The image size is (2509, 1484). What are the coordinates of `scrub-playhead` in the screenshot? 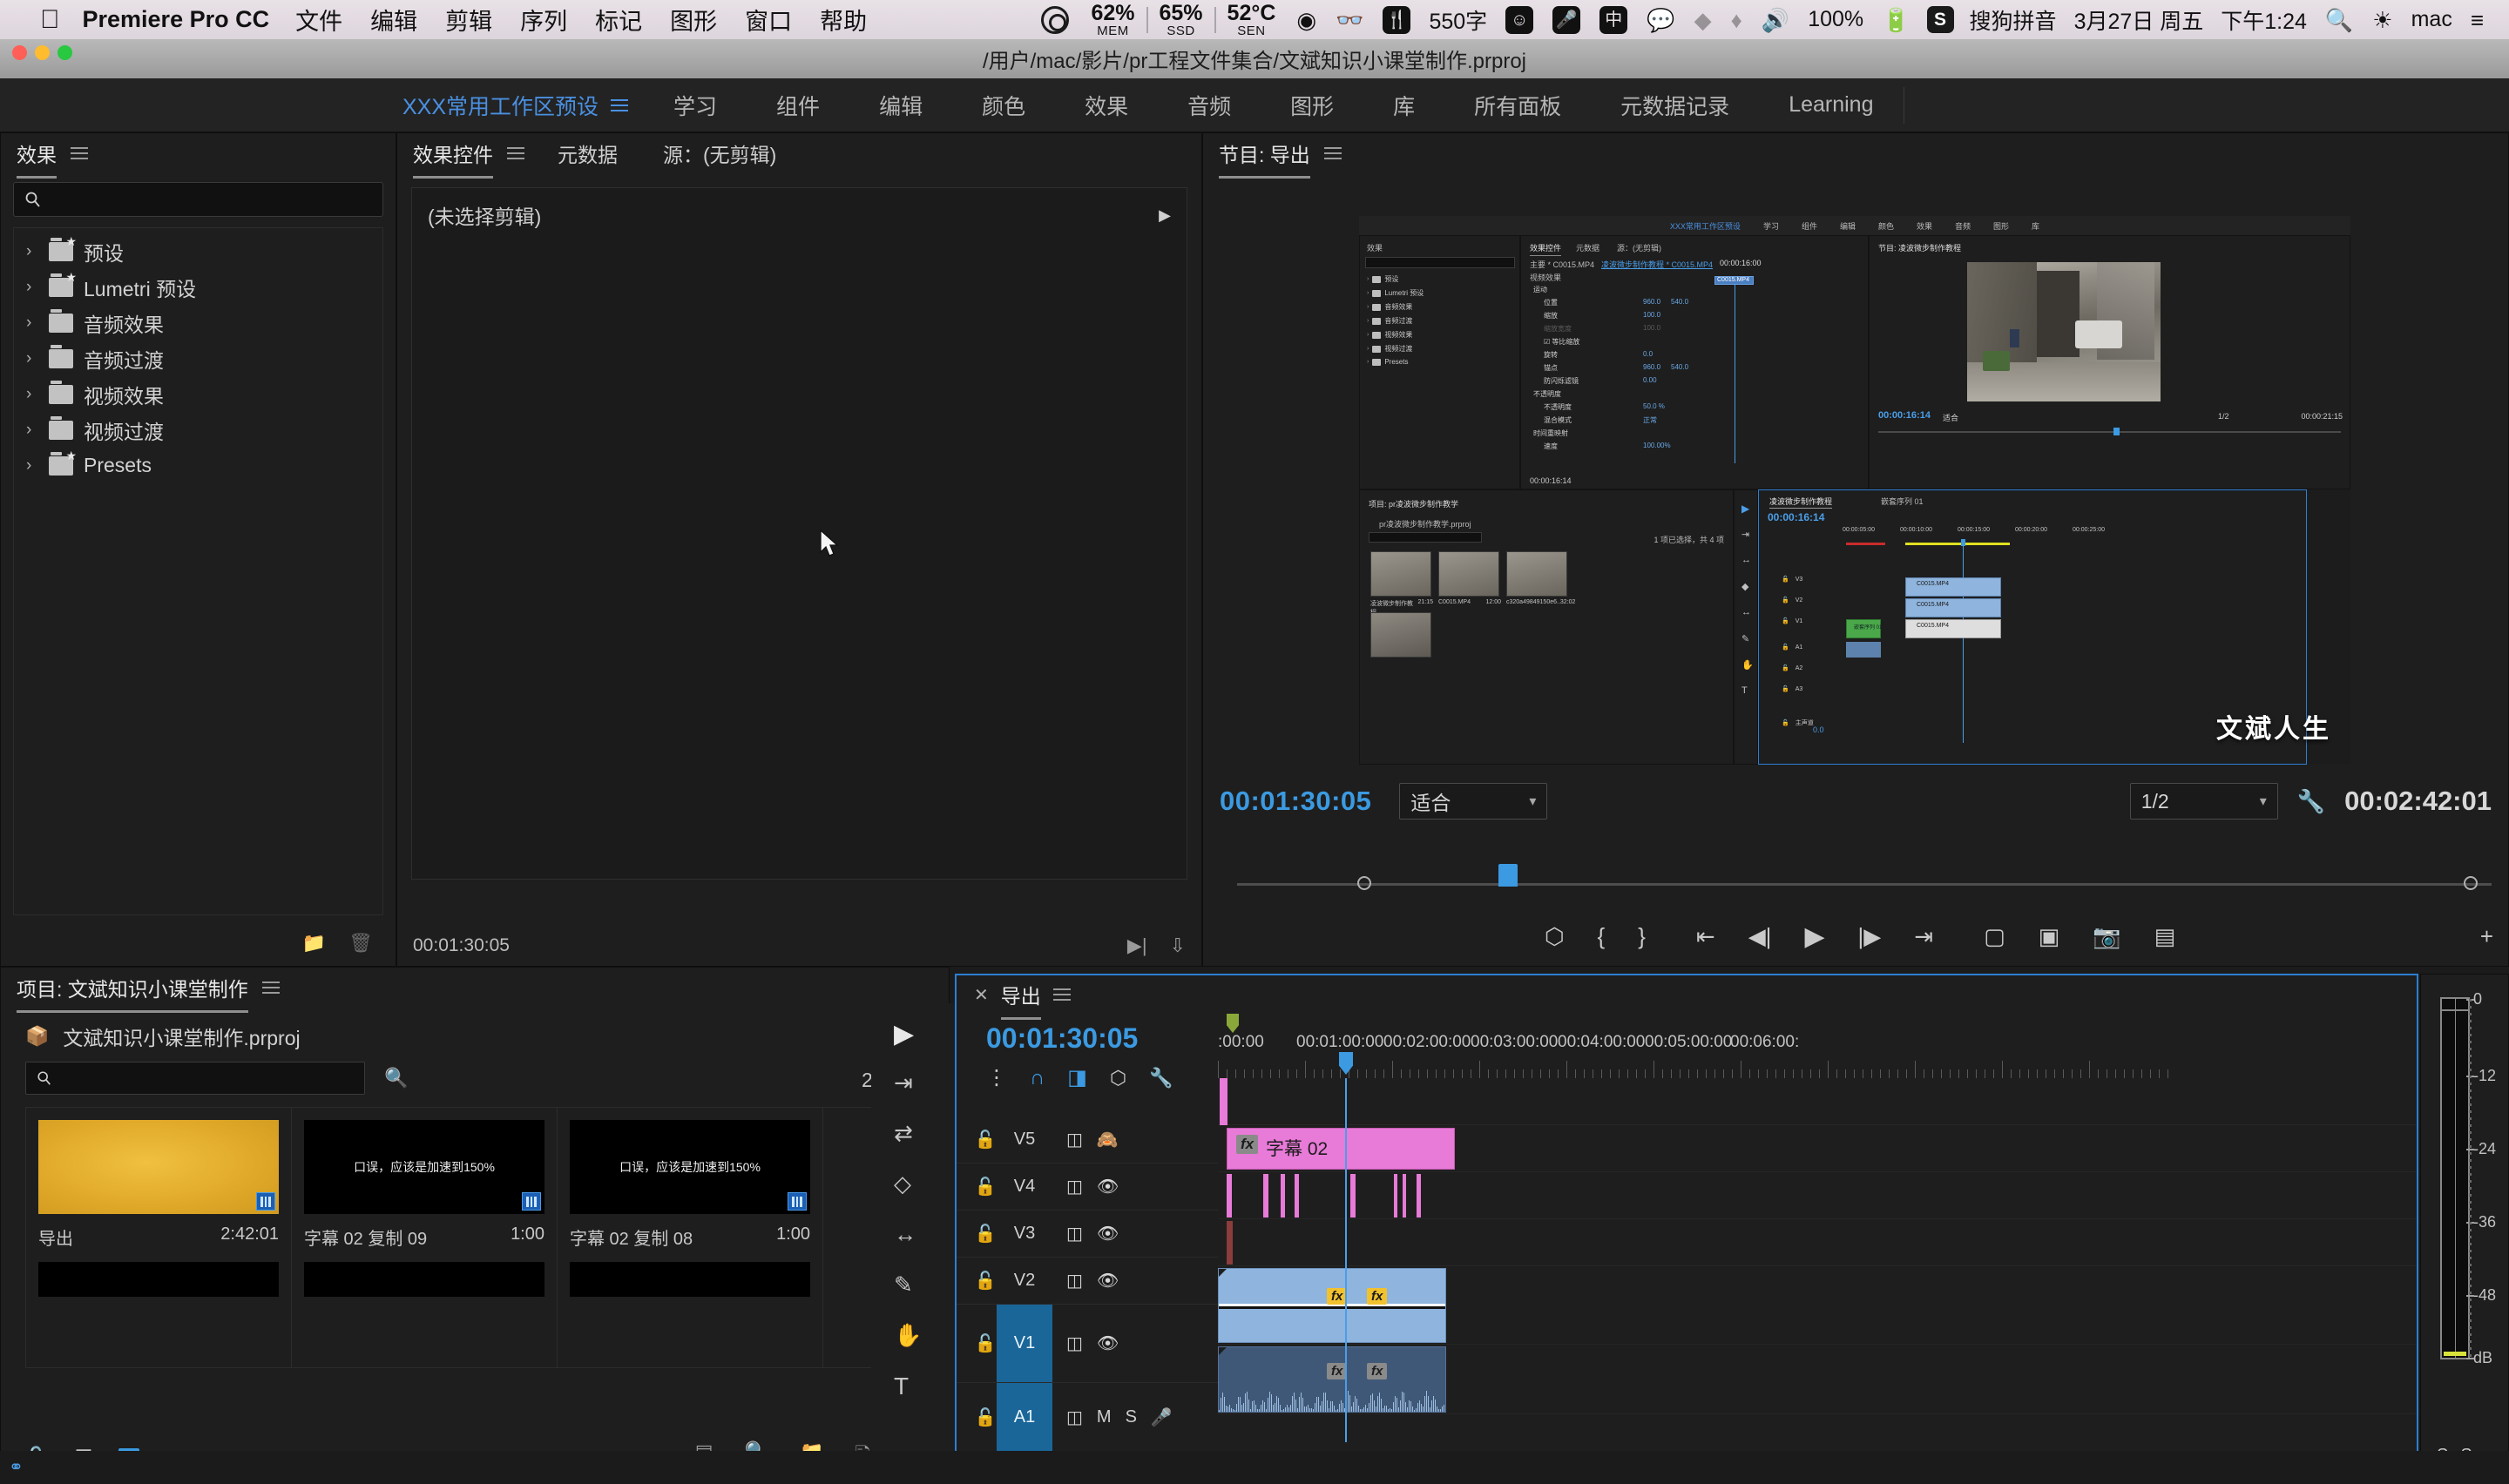 It's located at (1508, 876).